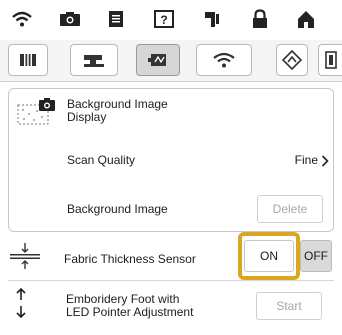 Image resolution: width=342 pixels, height=335 pixels. I want to click on background-image-label: Background Image, so click(117, 209).